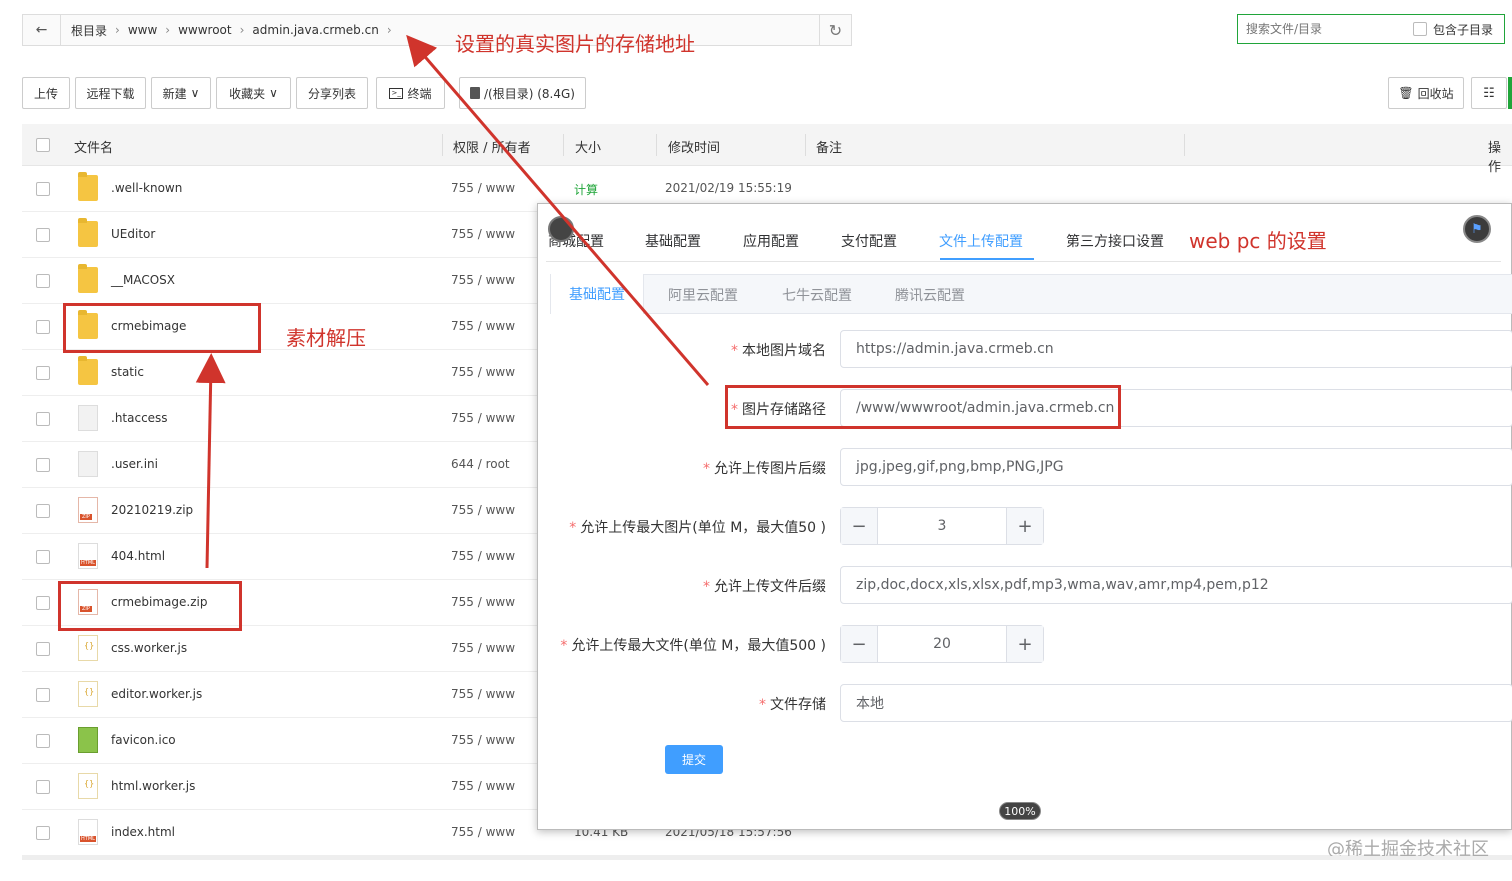 The width and height of the screenshot is (1512, 881). I want to click on arrow-to-path, so click(558, 210).